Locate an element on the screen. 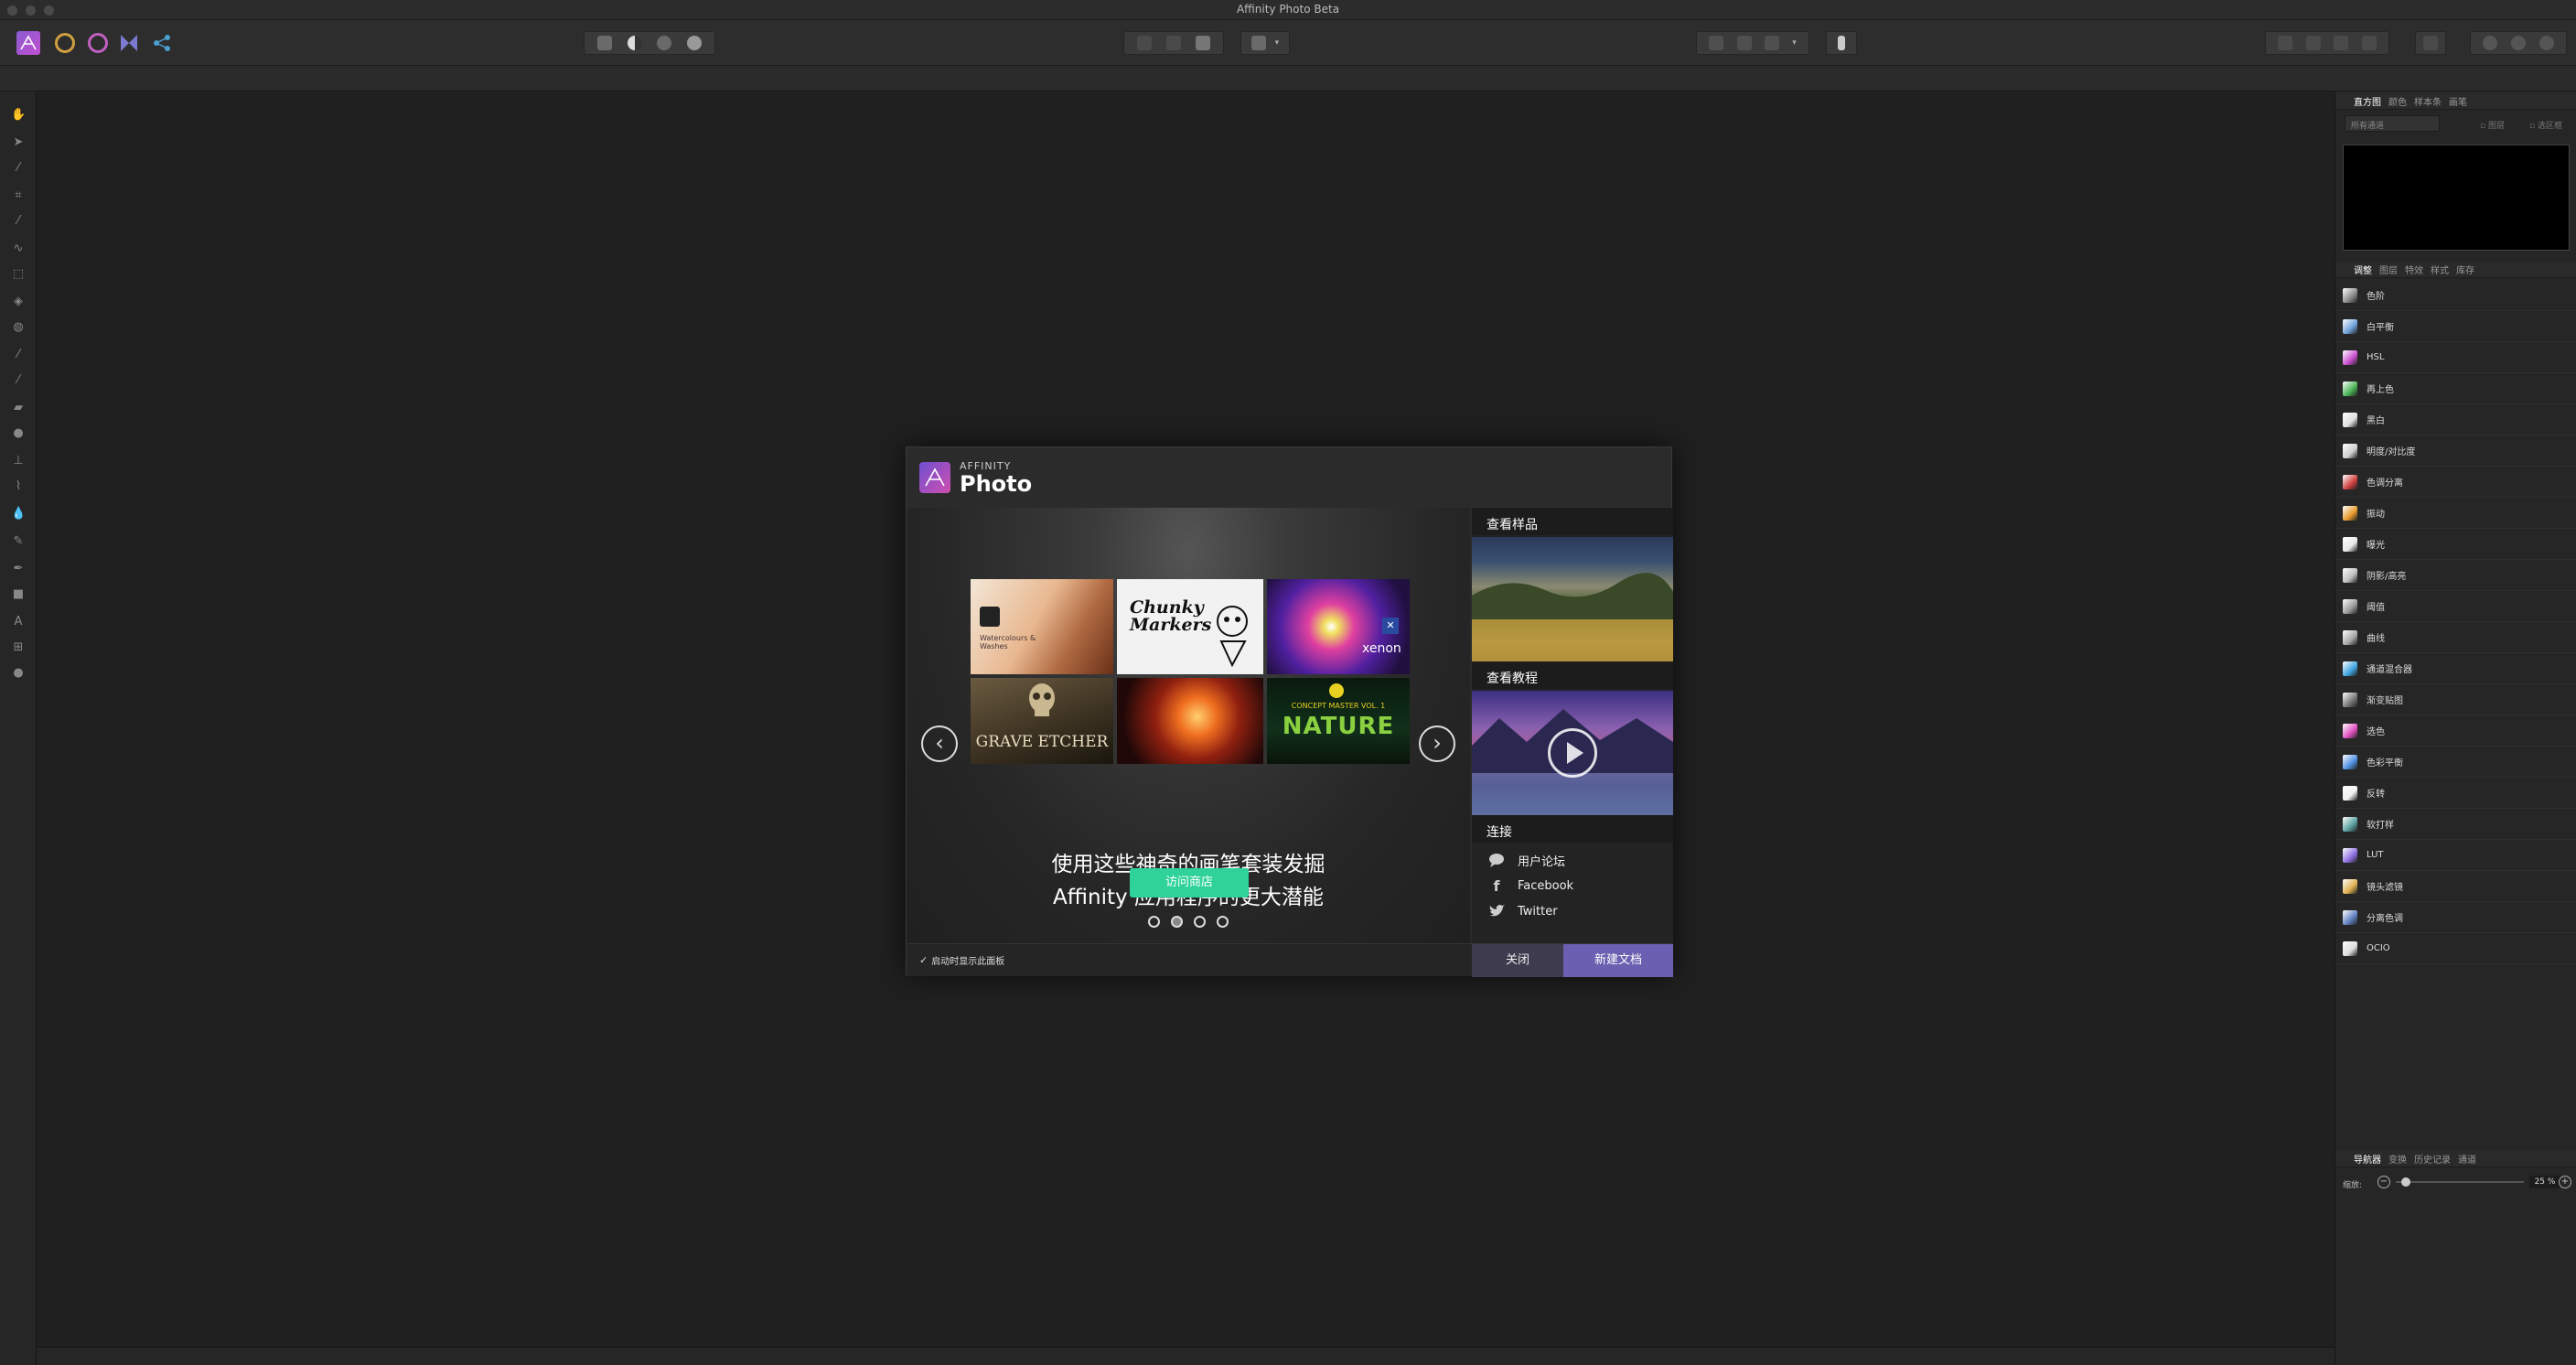 The width and height of the screenshot is (2576, 1365). adjustment-item: HSL is located at coordinates (2455, 357).